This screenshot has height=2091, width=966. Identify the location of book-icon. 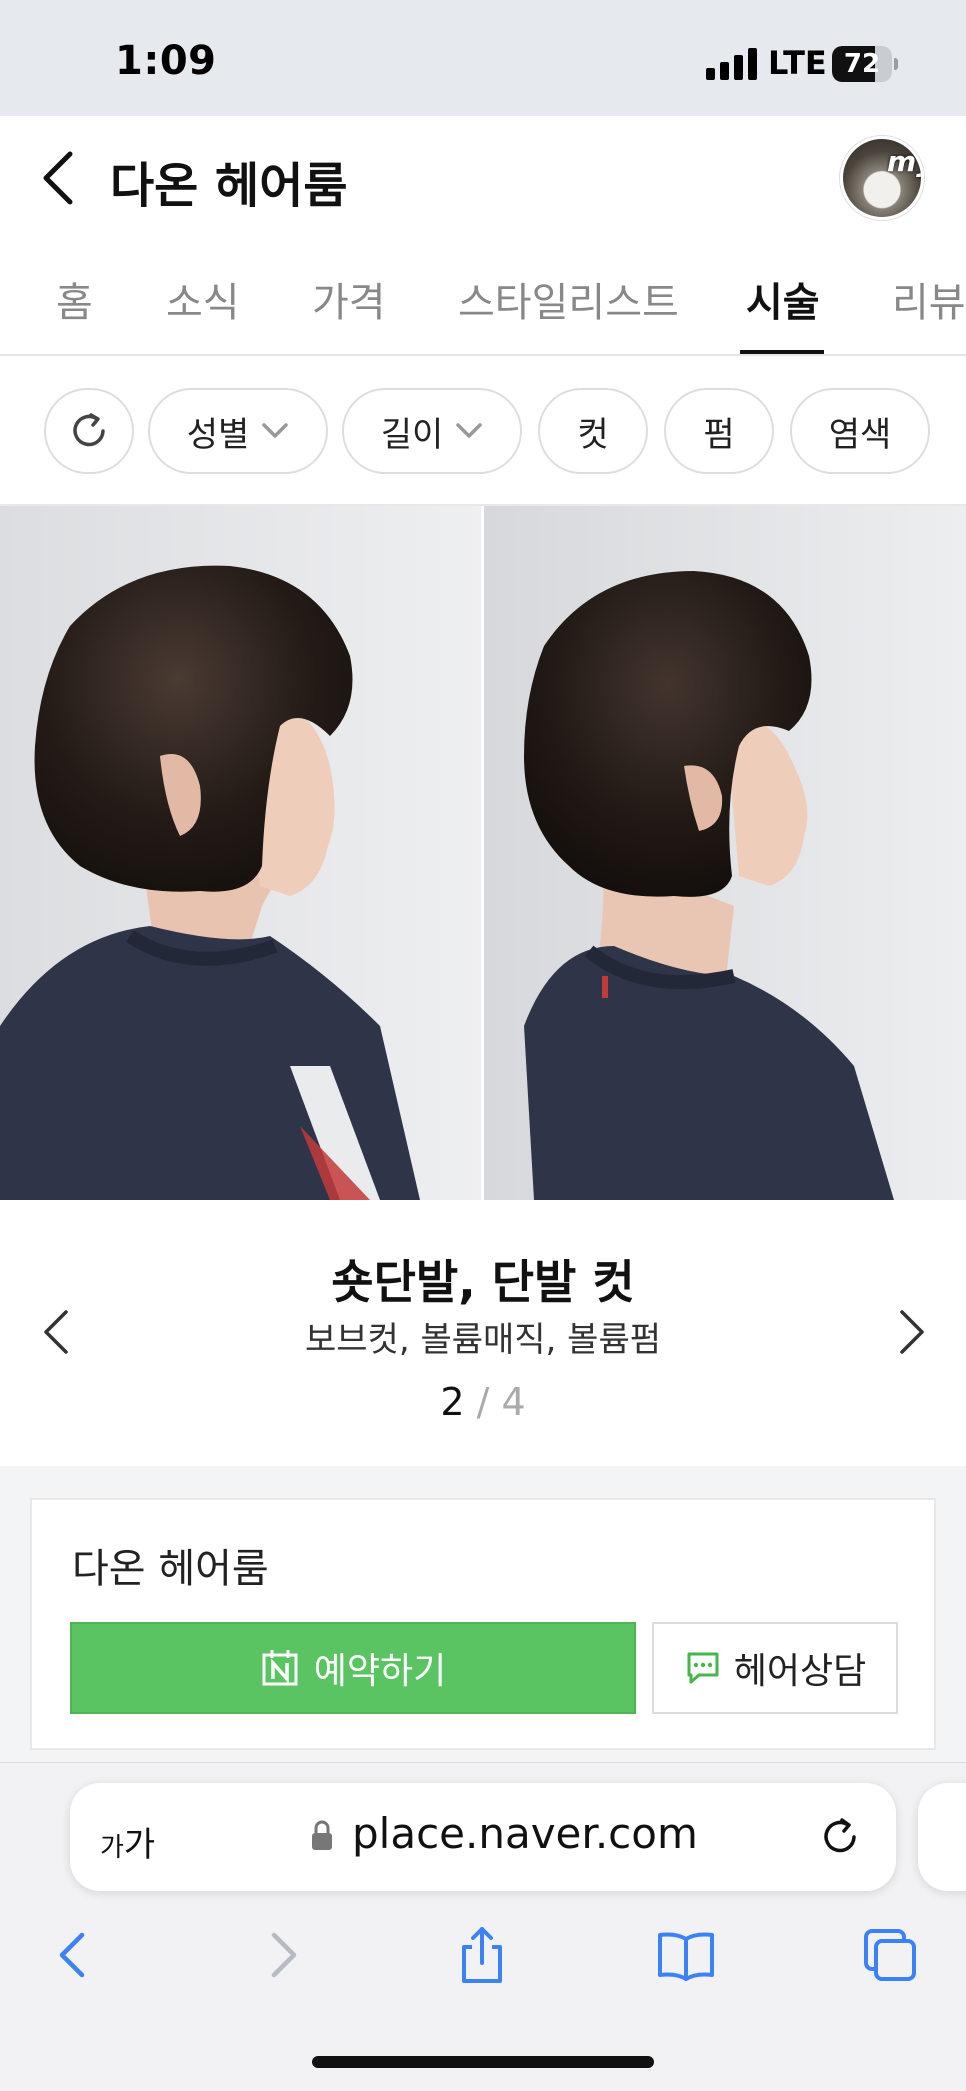
(686, 1956).